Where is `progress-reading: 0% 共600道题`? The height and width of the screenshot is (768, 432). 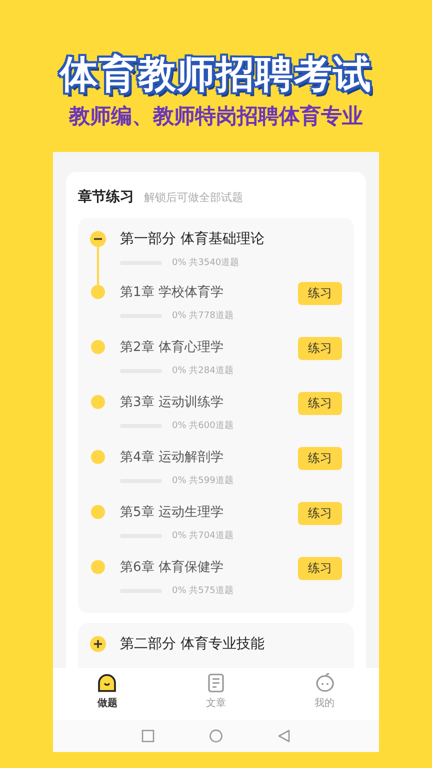
progress-reading: 0% 共600道题 is located at coordinates (203, 426).